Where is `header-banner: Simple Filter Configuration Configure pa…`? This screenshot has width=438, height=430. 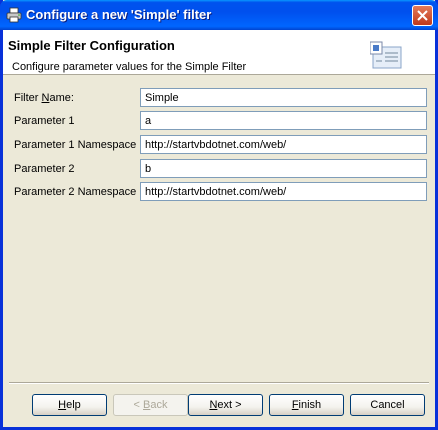 header-banner: Simple Filter Configuration Configure pa… is located at coordinates (219, 52).